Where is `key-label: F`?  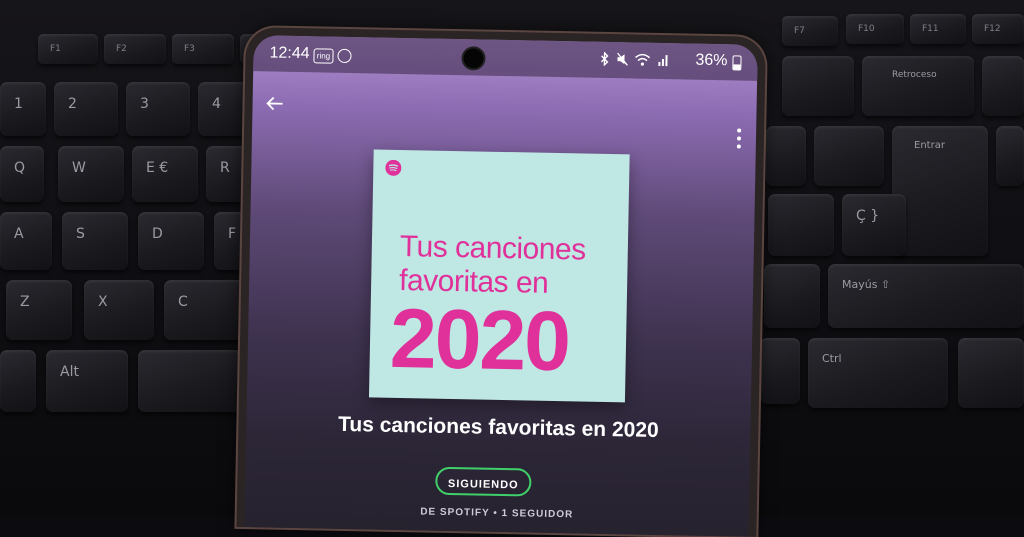
key-label: F is located at coordinates (232, 234).